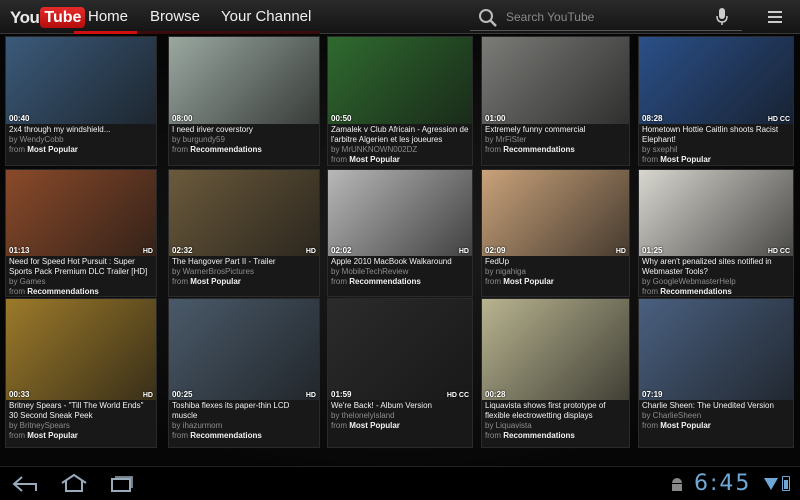 This screenshot has height=500, width=800. What do you see at coordinates (786, 483) in the screenshot?
I see `battery-icon` at bounding box center [786, 483].